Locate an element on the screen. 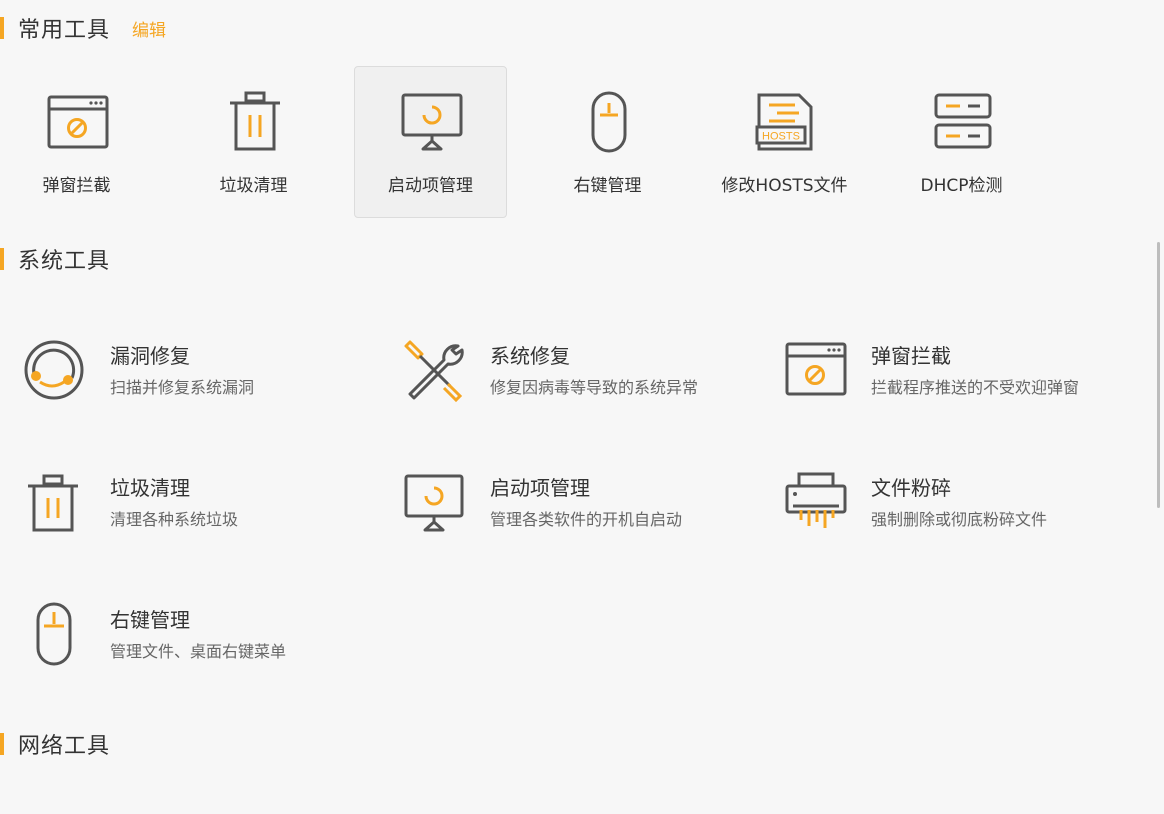  hosts-file-icon: HOSTS is located at coordinates (784, 122).